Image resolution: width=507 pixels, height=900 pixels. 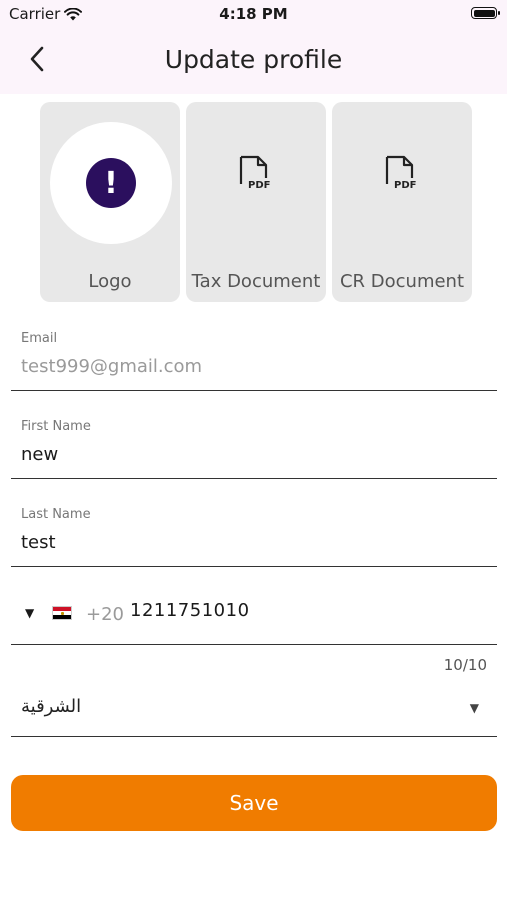 What do you see at coordinates (254, 708) in the screenshot?
I see `region-select: الشرقية ▼` at bounding box center [254, 708].